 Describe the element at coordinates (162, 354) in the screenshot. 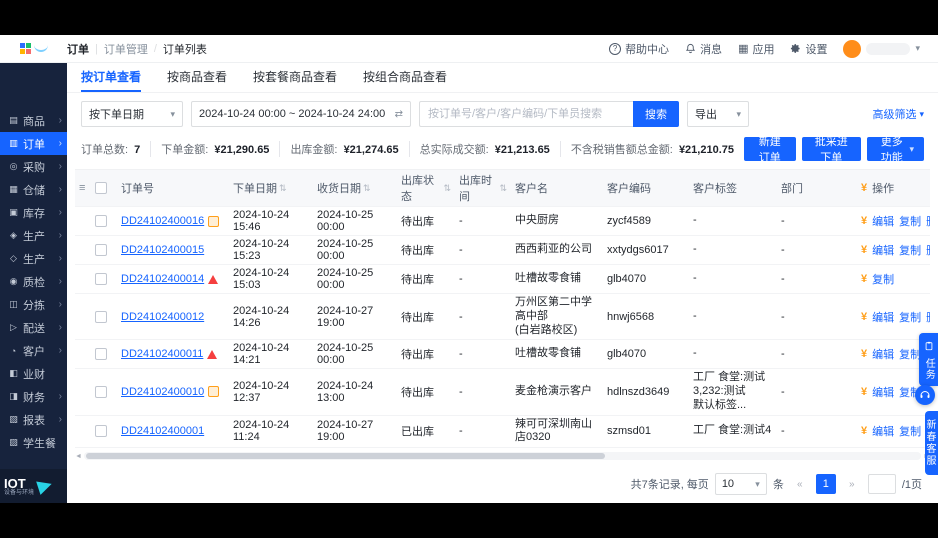

I see `order-number-link: DD24102400011` at that location.